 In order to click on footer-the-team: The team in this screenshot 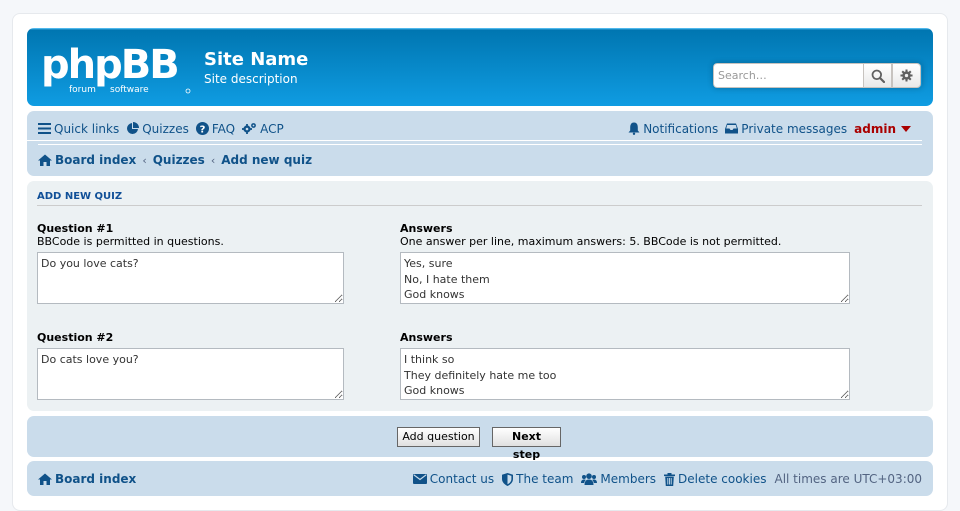, I will do `click(537, 479)`.